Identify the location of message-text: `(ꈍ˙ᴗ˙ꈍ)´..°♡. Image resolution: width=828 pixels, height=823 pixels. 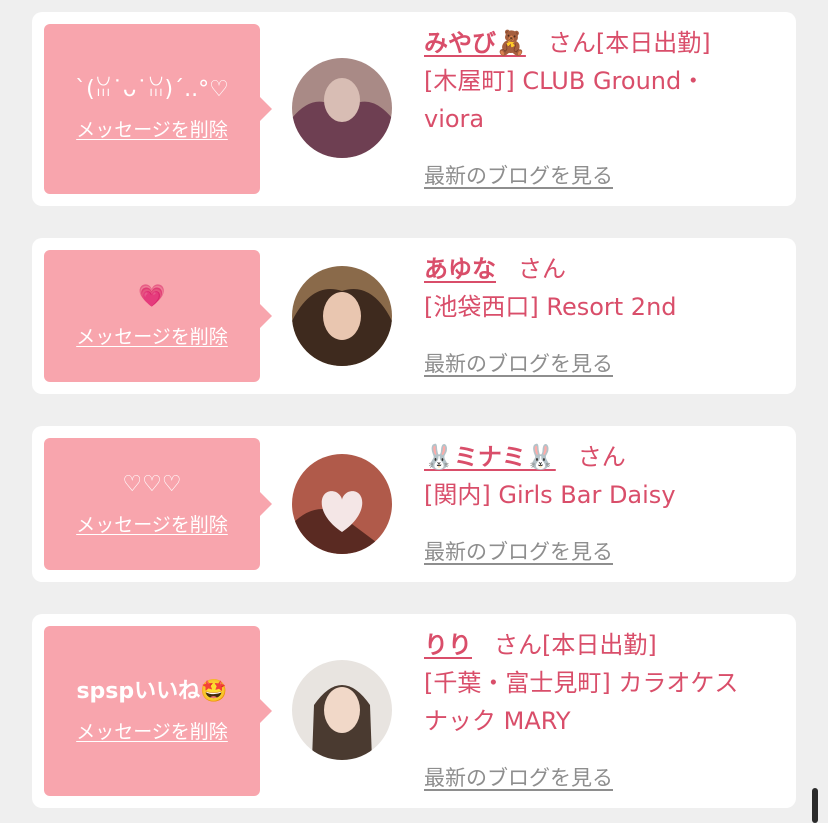
(152, 89).